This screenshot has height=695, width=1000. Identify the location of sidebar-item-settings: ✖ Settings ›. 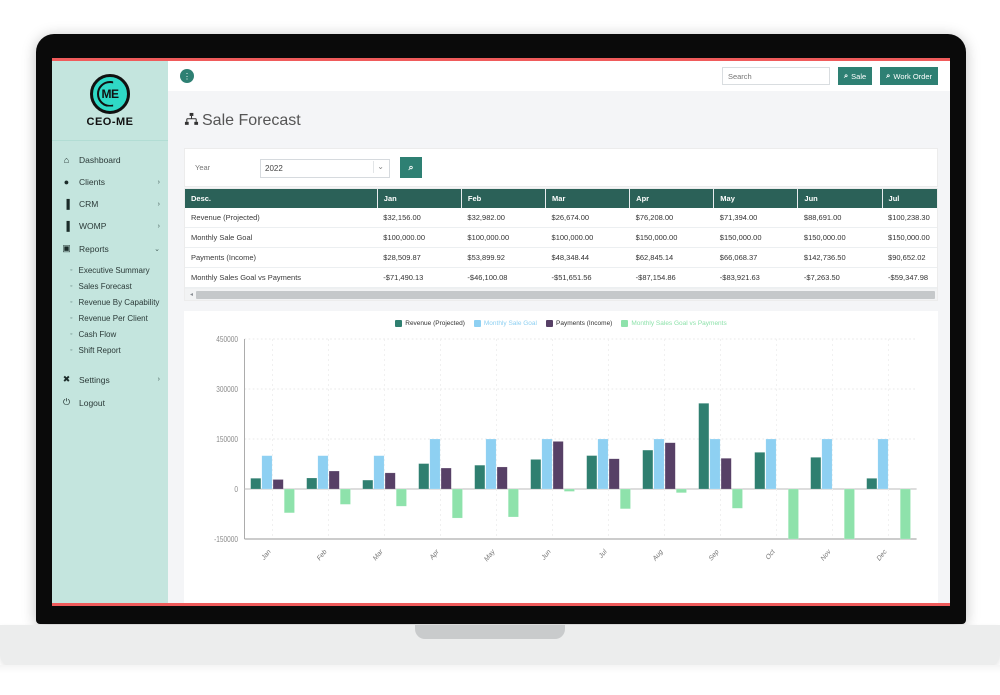
(110, 379).